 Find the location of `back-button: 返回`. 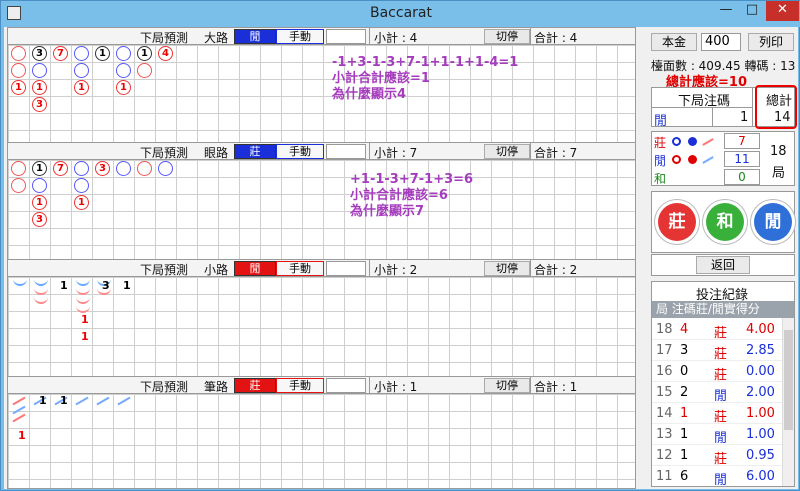

back-button: 返回 is located at coordinates (723, 265).